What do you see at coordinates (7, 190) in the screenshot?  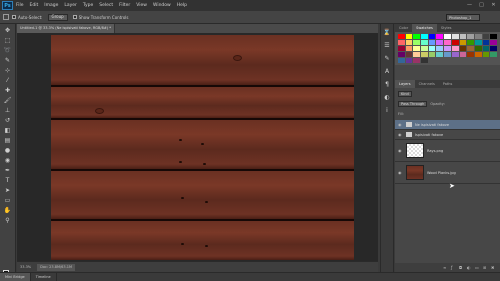 I see `path-select-tool-icon: ➤` at bounding box center [7, 190].